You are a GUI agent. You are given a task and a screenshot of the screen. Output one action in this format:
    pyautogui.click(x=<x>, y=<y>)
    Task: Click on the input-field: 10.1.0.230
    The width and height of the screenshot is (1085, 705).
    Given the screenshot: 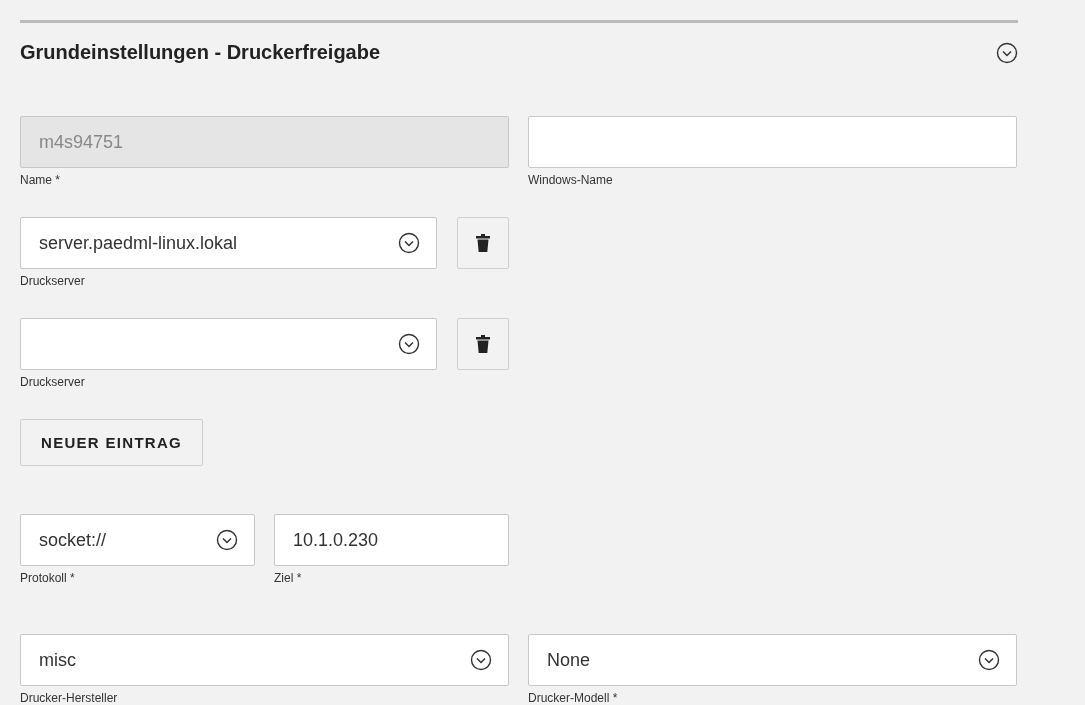 What is the action you would take?
    pyautogui.click(x=391, y=540)
    